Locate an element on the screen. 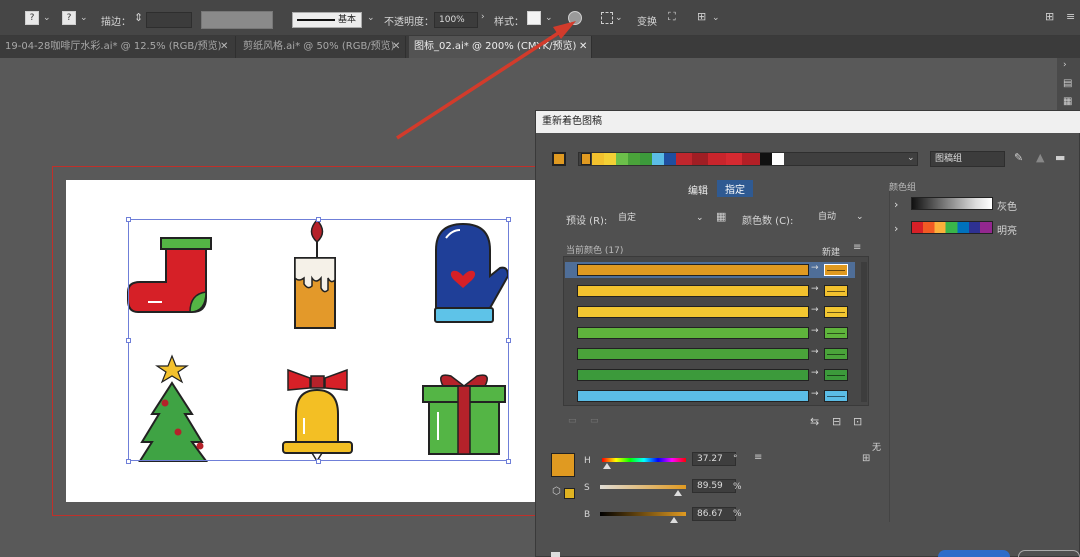 The width and height of the screenshot is (1080, 557). gray-group-label: 灰色 is located at coordinates (1007, 207).